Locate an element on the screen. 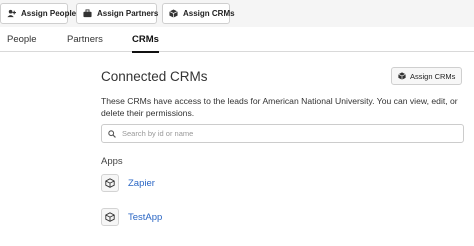 This screenshot has width=474, height=246. list-item-zapier: Zapier is located at coordinates (128, 183).